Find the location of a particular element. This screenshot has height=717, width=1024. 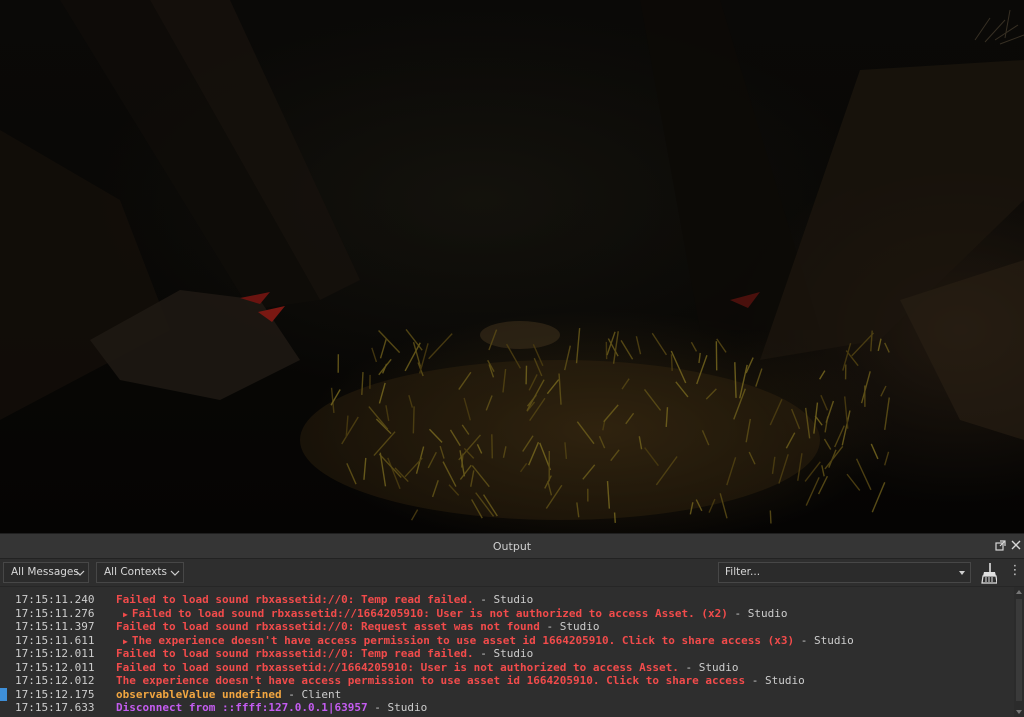

scroll-down-icon is located at coordinates (1019, 712).